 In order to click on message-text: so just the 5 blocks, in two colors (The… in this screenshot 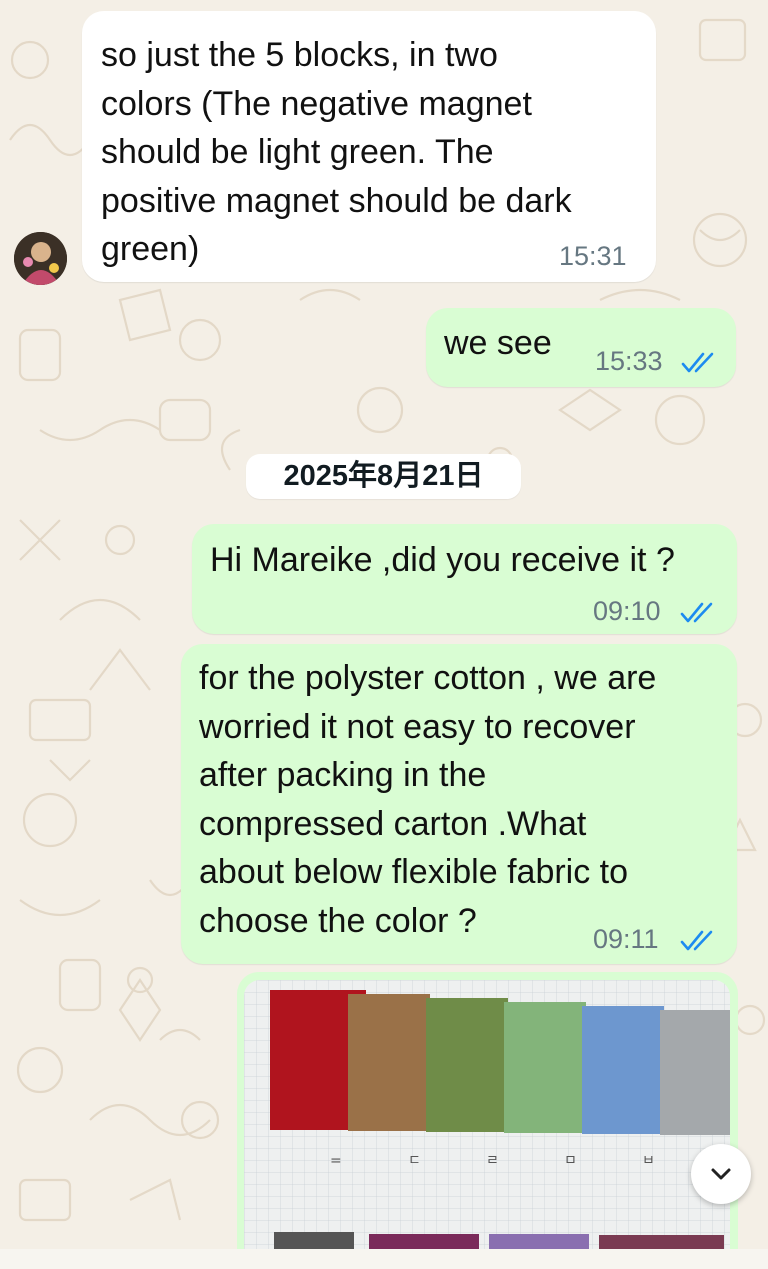, I will do `click(336, 152)`.